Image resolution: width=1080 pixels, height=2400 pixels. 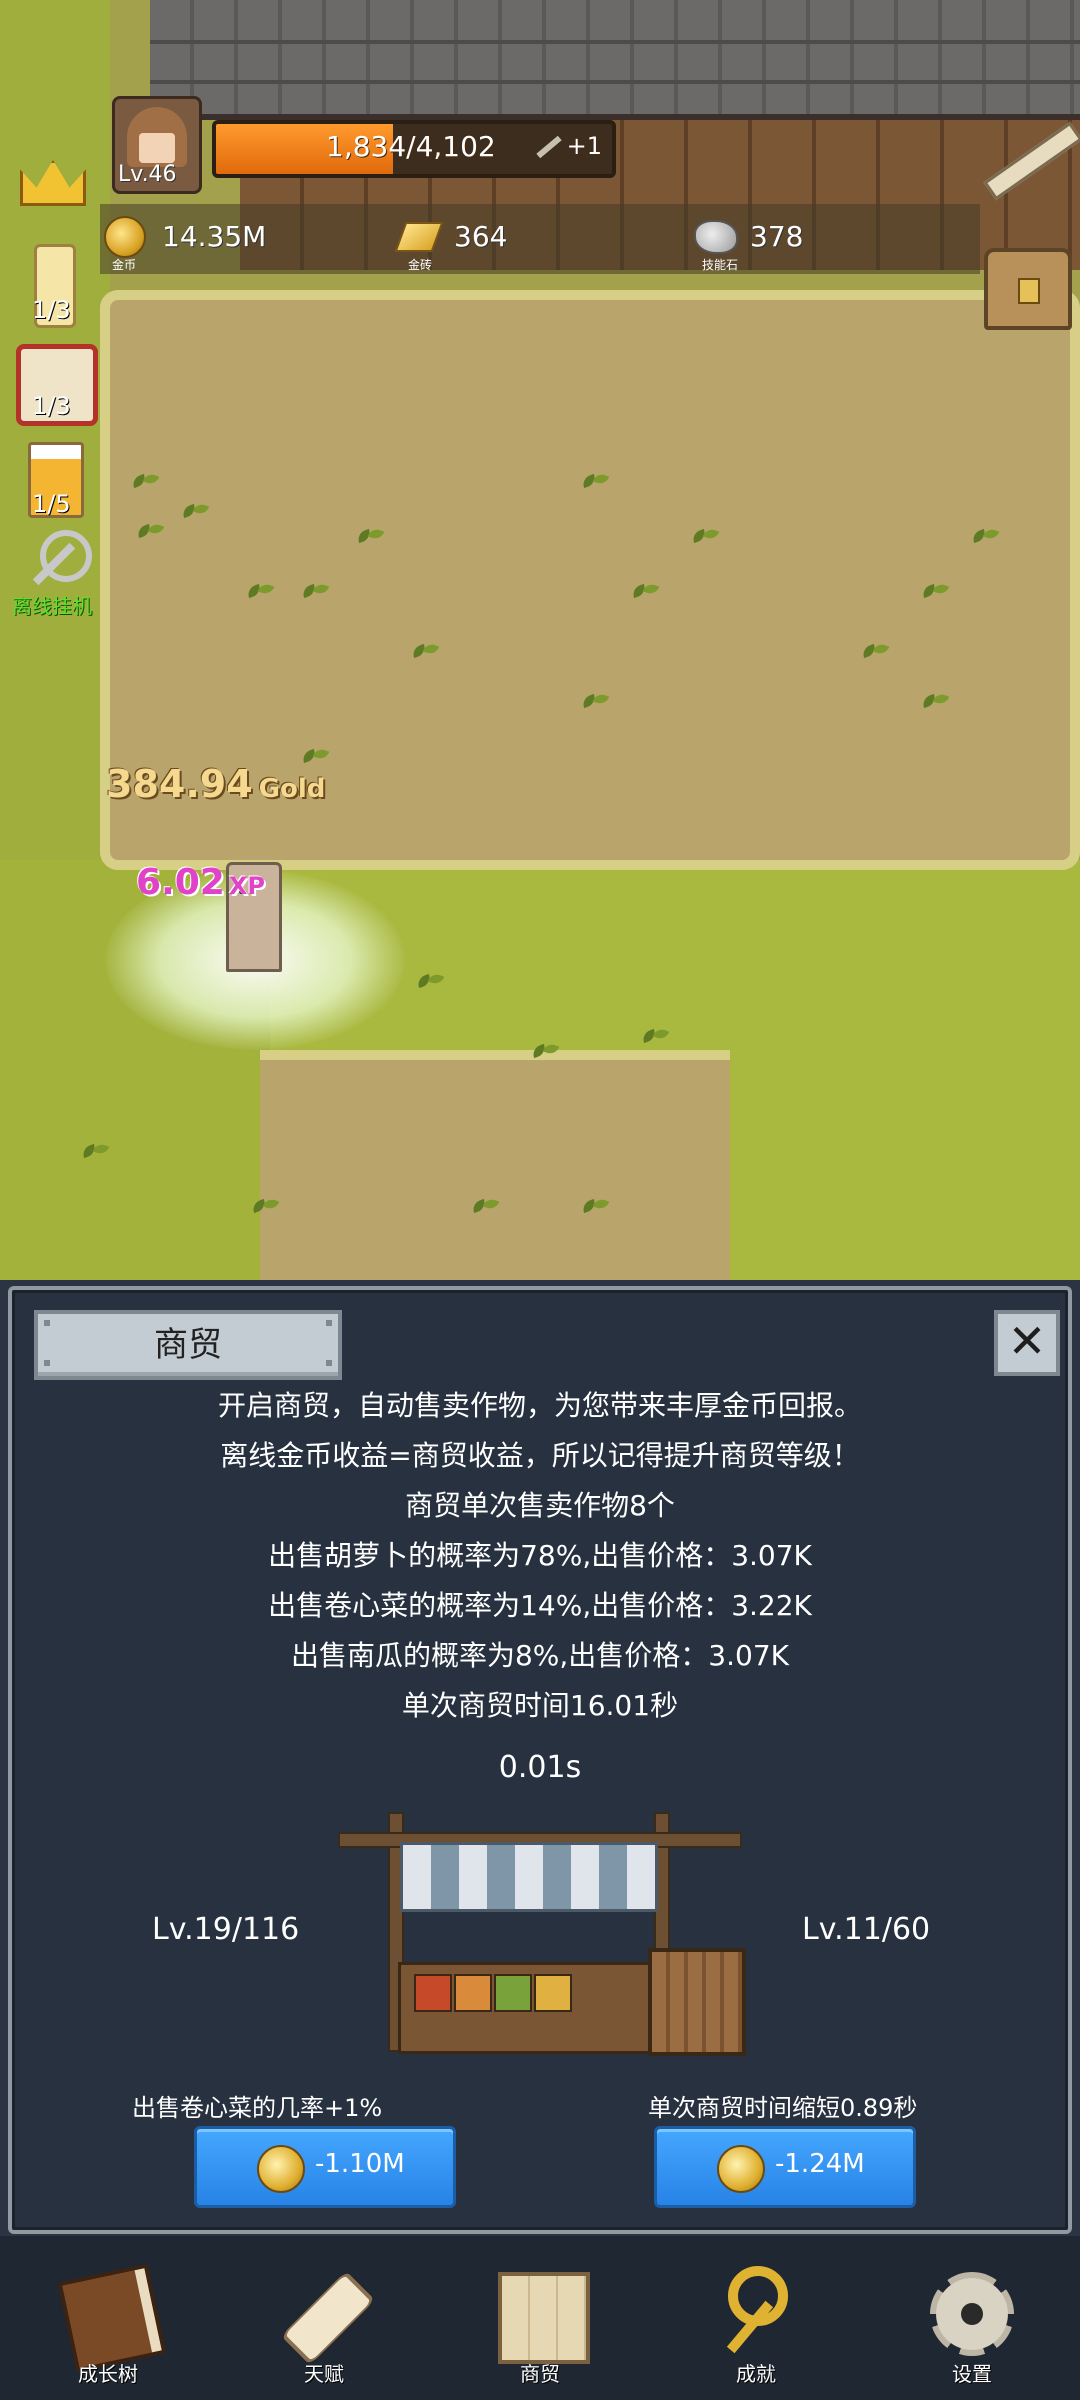 What do you see at coordinates (756, 2374) in the screenshot?
I see `nav-achievements-label: 成就` at bounding box center [756, 2374].